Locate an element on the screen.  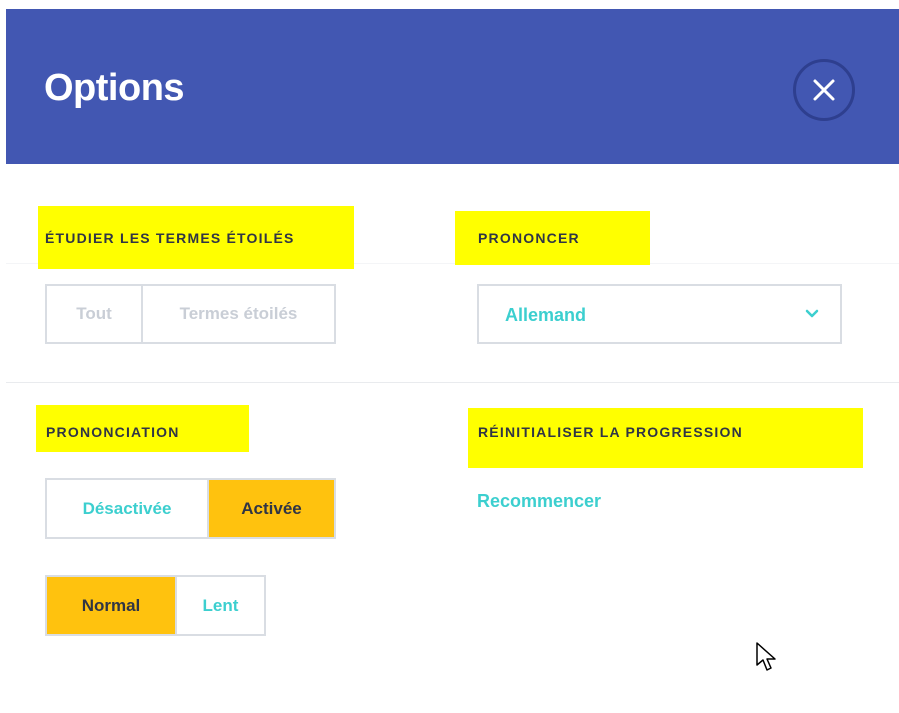
option-slow: Lent is located at coordinates (219, 605).